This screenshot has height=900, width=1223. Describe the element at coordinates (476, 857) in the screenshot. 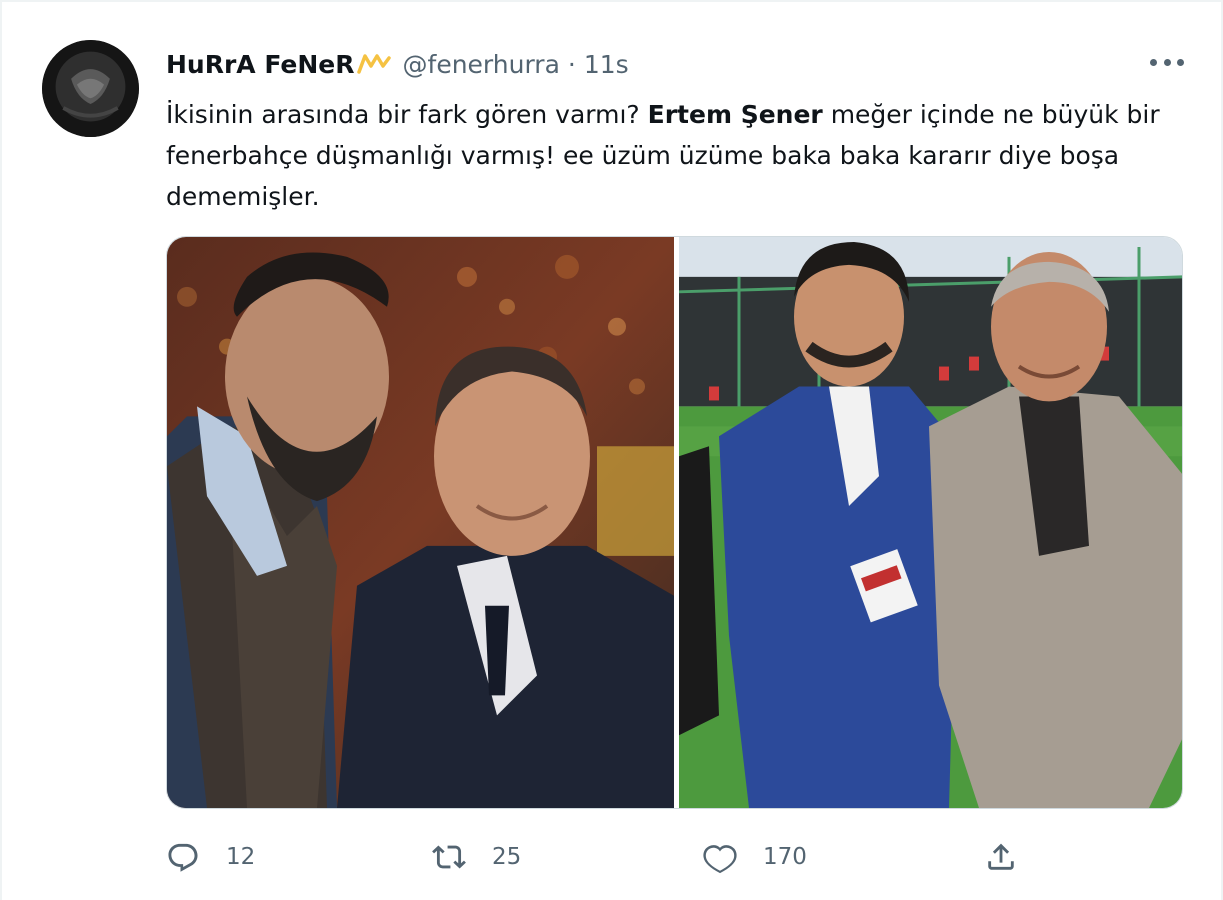

I see `retweet-button: 25` at that location.